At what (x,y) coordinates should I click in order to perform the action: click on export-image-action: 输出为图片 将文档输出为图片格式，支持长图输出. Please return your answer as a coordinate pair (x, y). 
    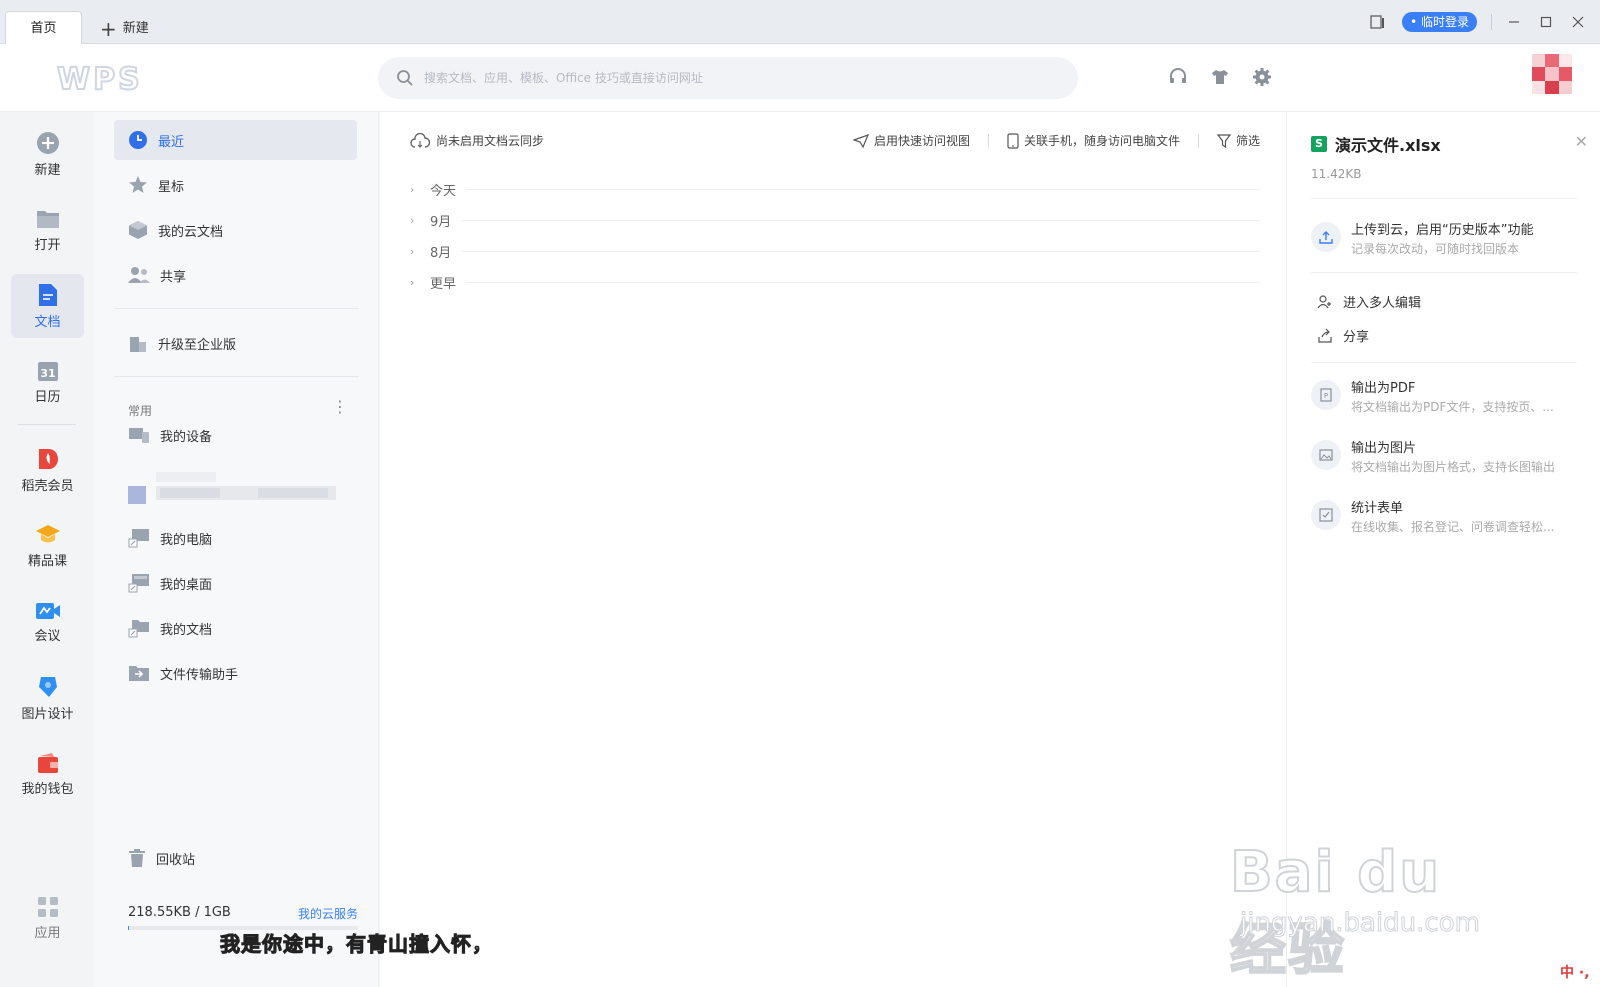
    Looking at the image, I should click on (1454, 458).